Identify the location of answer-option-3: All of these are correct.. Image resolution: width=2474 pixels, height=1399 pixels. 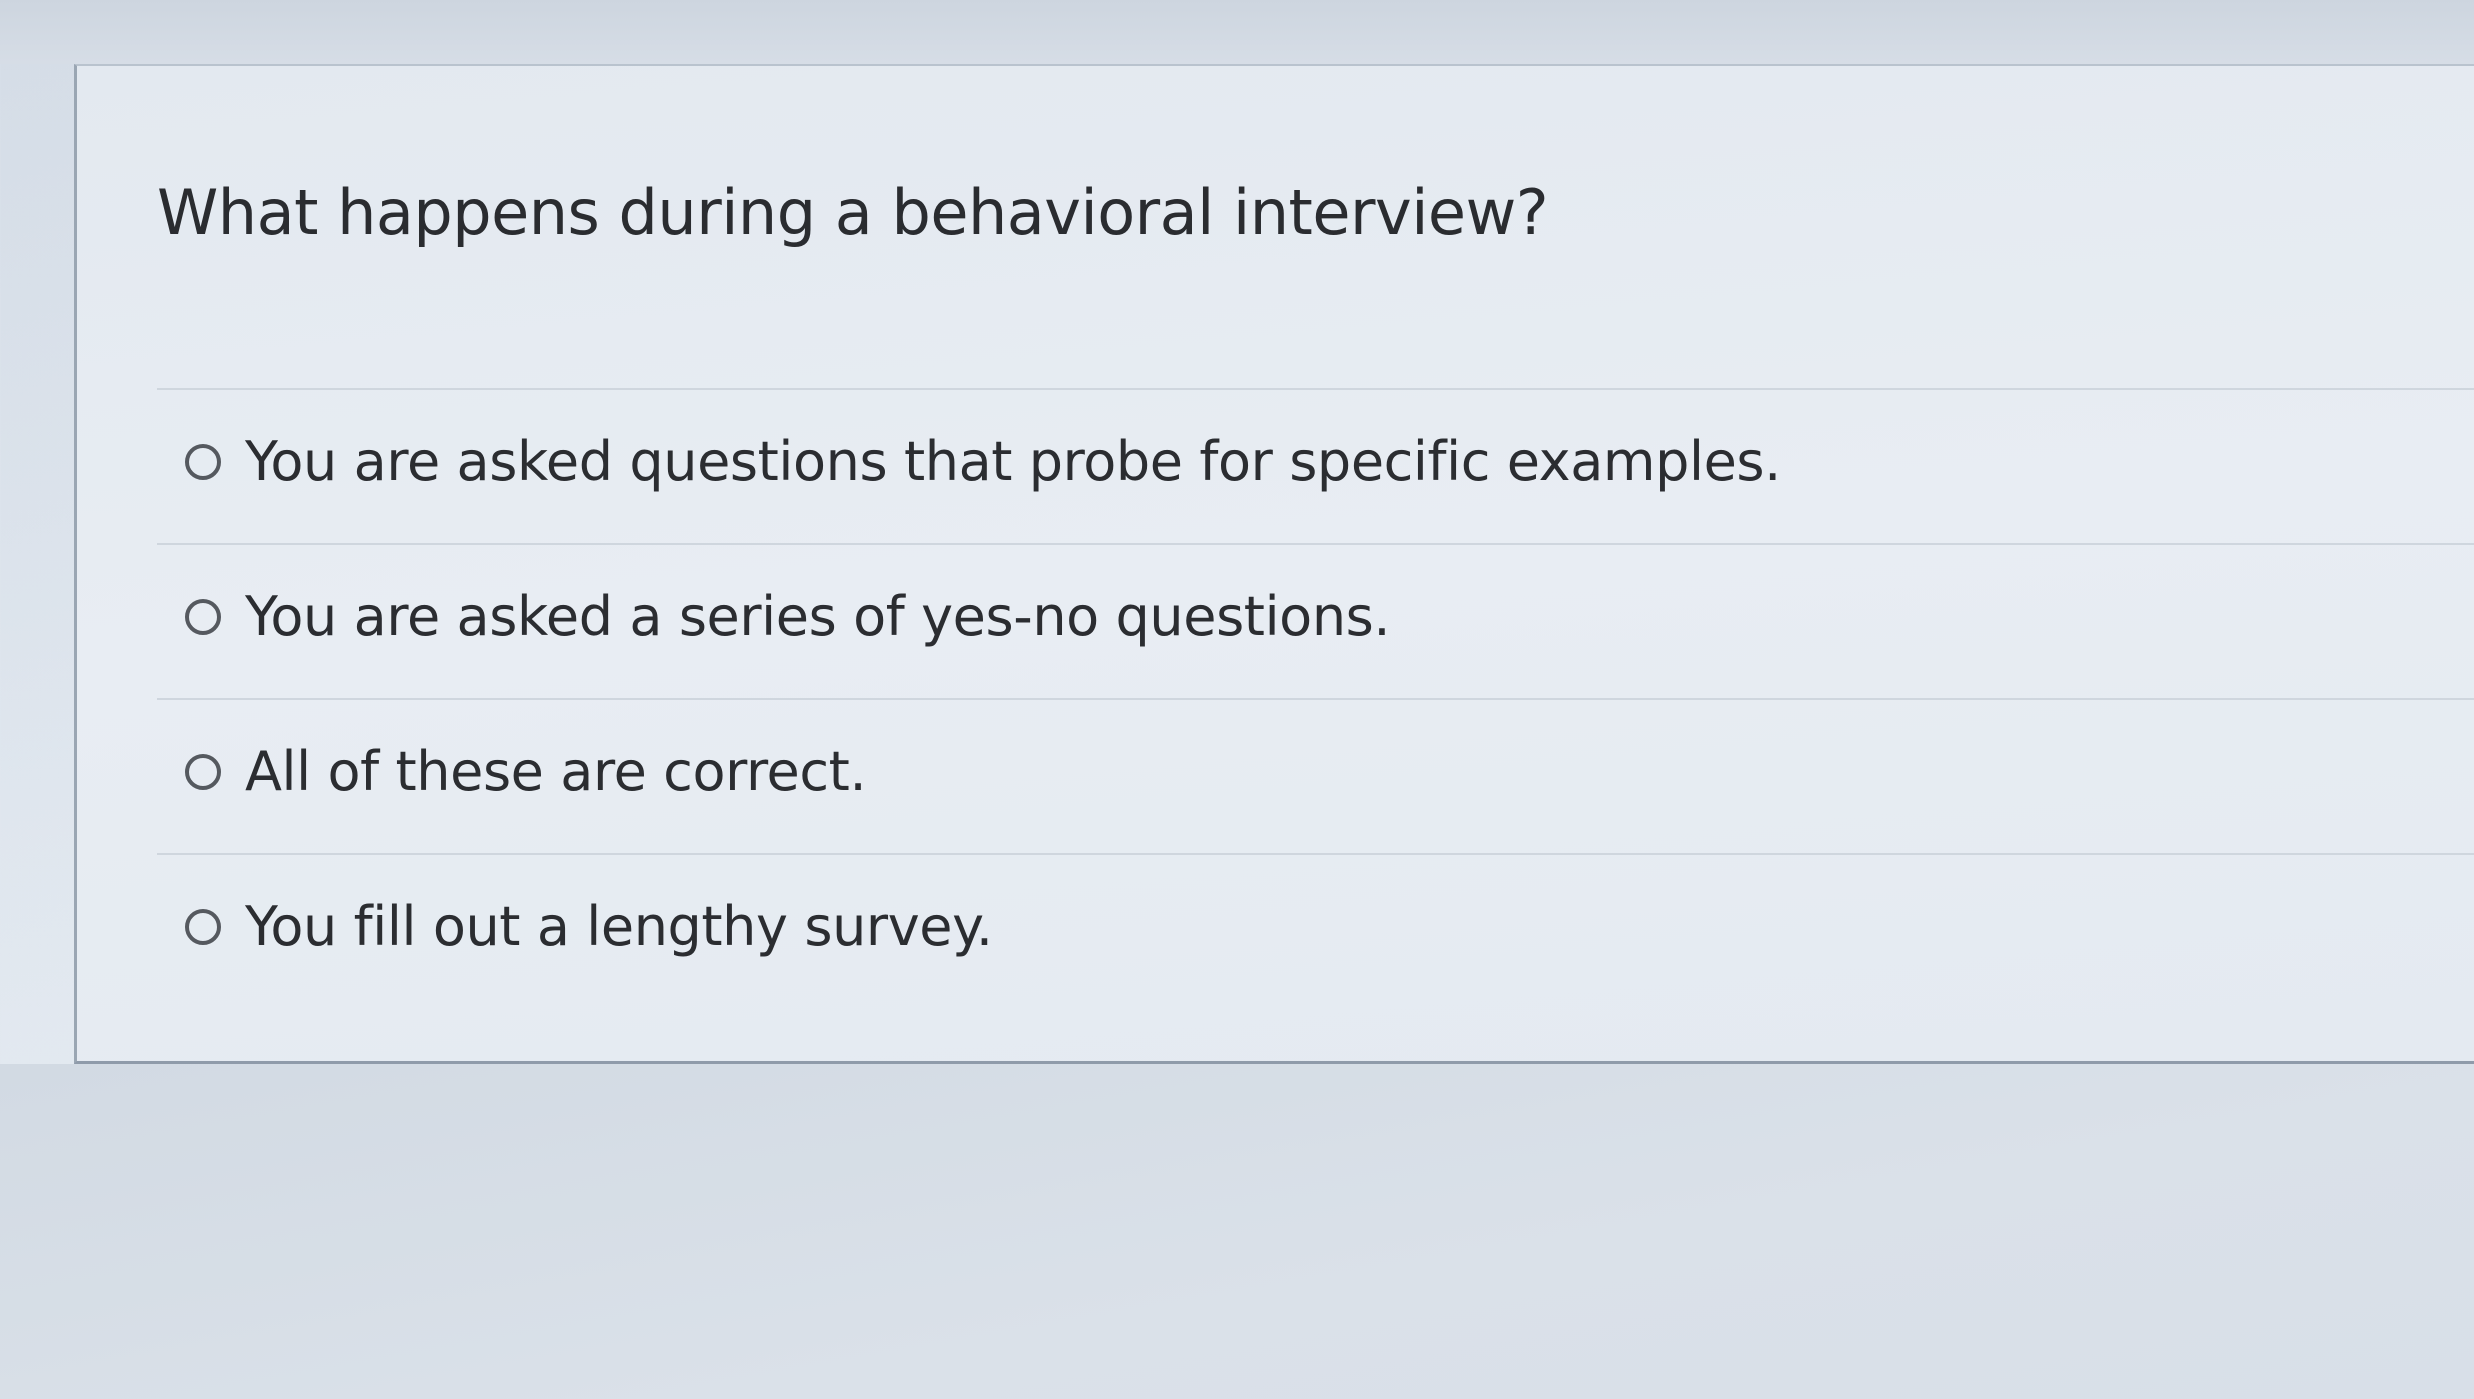
(526, 771).